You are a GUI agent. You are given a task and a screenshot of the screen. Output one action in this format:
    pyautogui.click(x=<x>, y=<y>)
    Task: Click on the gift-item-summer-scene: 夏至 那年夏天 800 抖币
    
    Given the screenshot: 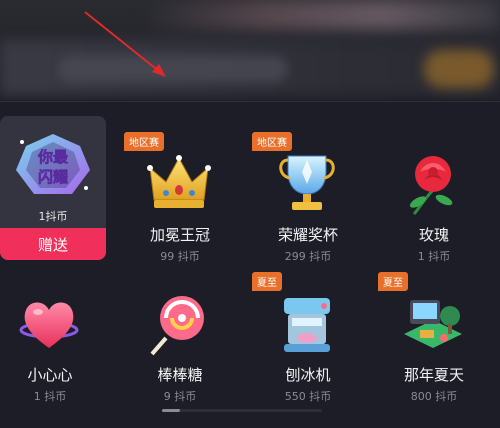 What is the action you would take?
    pyautogui.click(x=434, y=342)
    